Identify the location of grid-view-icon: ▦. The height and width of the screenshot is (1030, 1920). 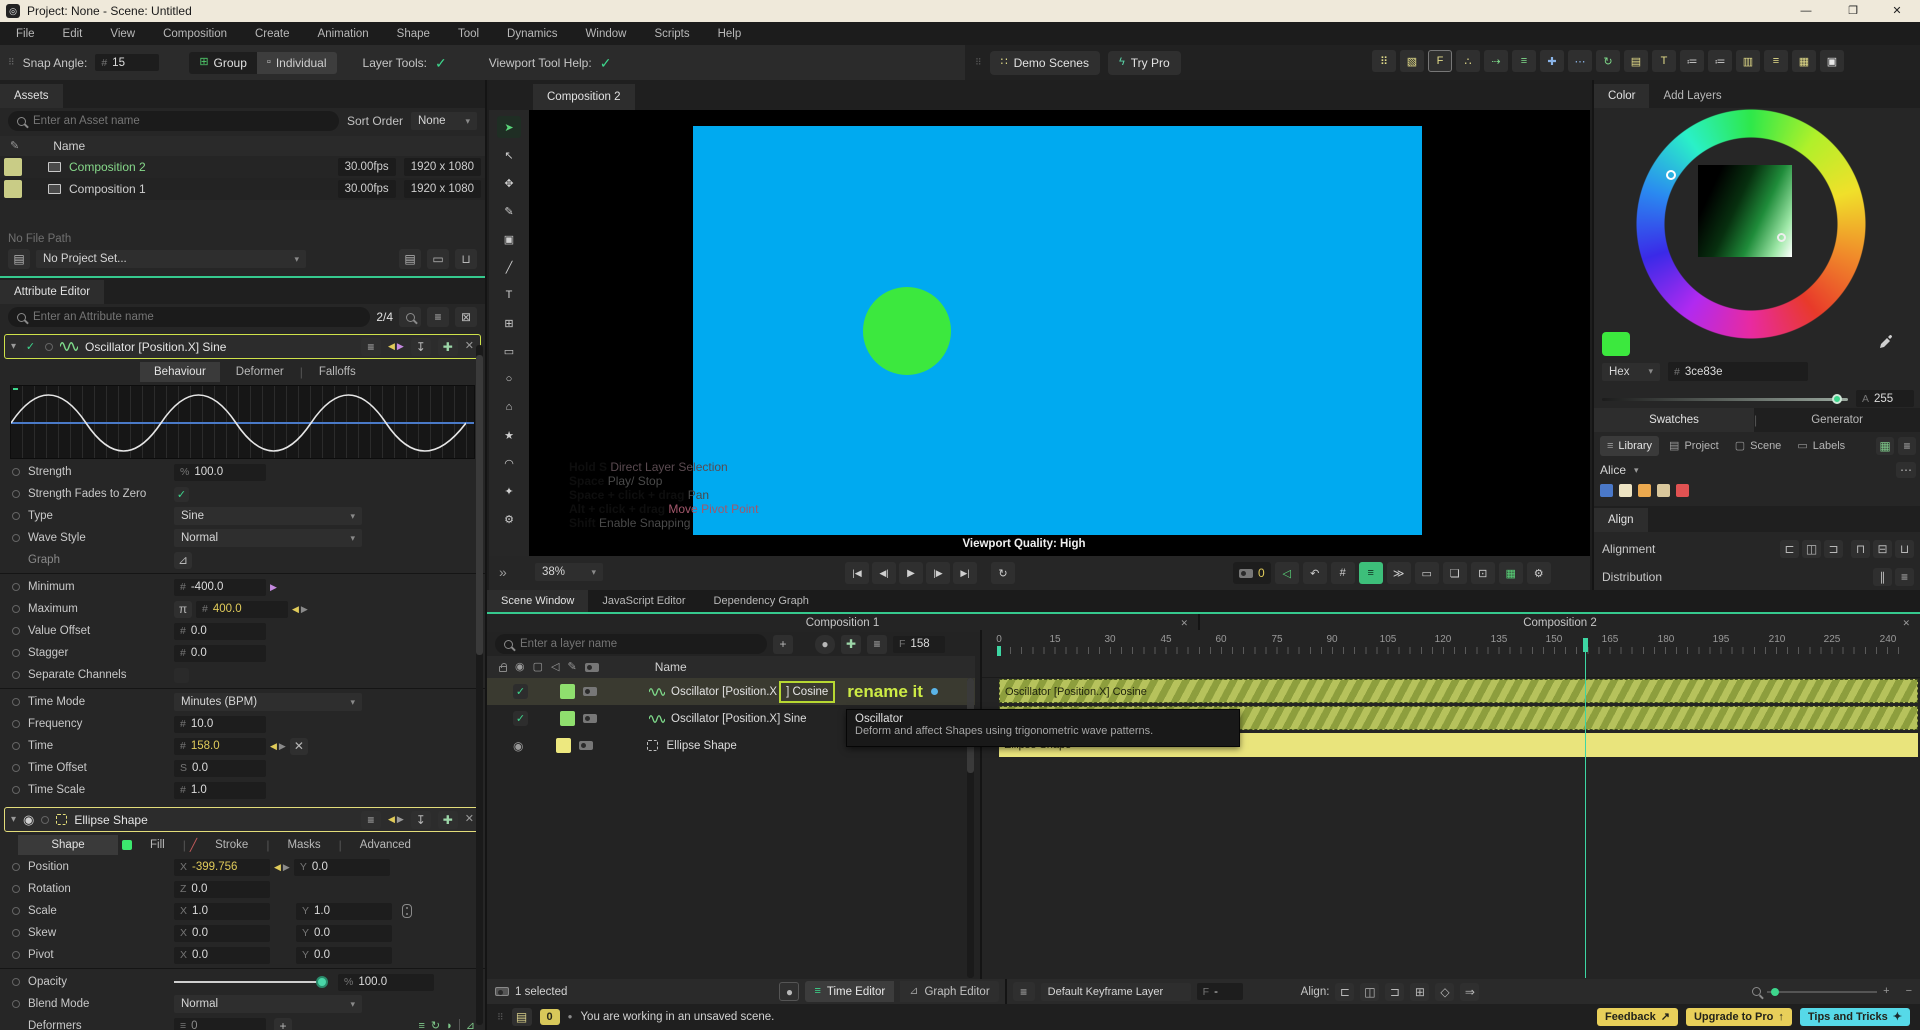
(1885, 446).